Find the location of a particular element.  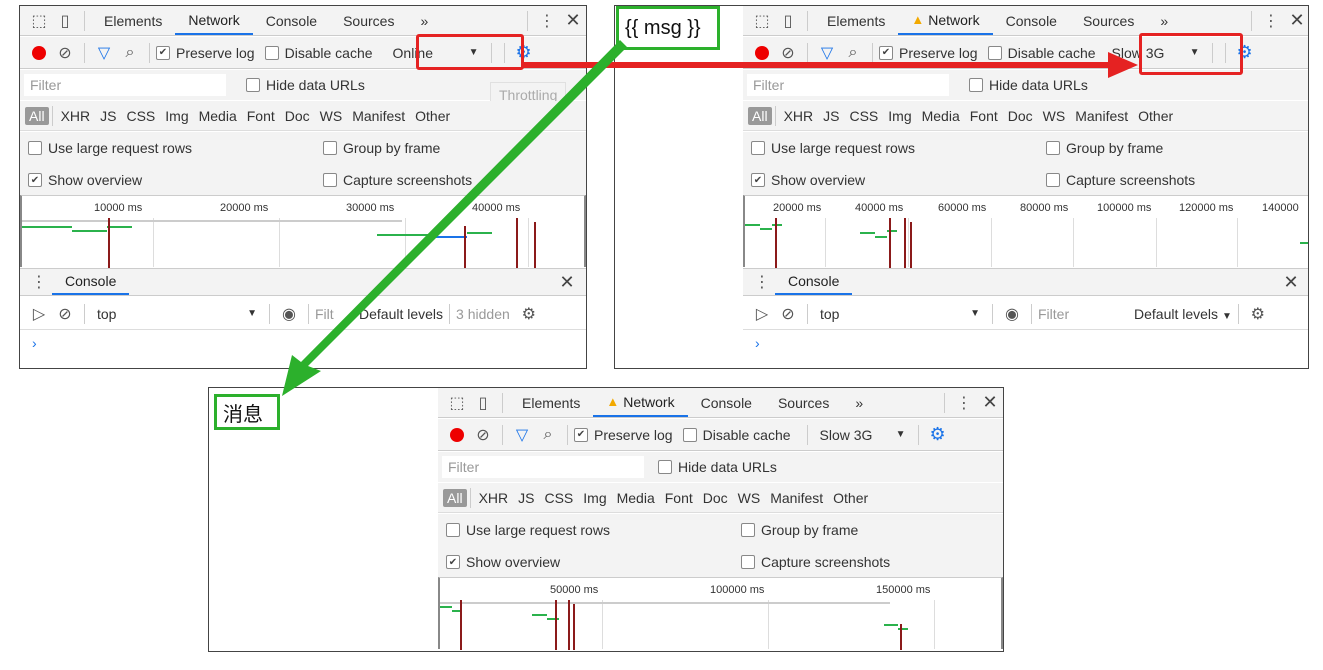

settings-gear-icon: ⚙ is located at coordinates (938, 435).